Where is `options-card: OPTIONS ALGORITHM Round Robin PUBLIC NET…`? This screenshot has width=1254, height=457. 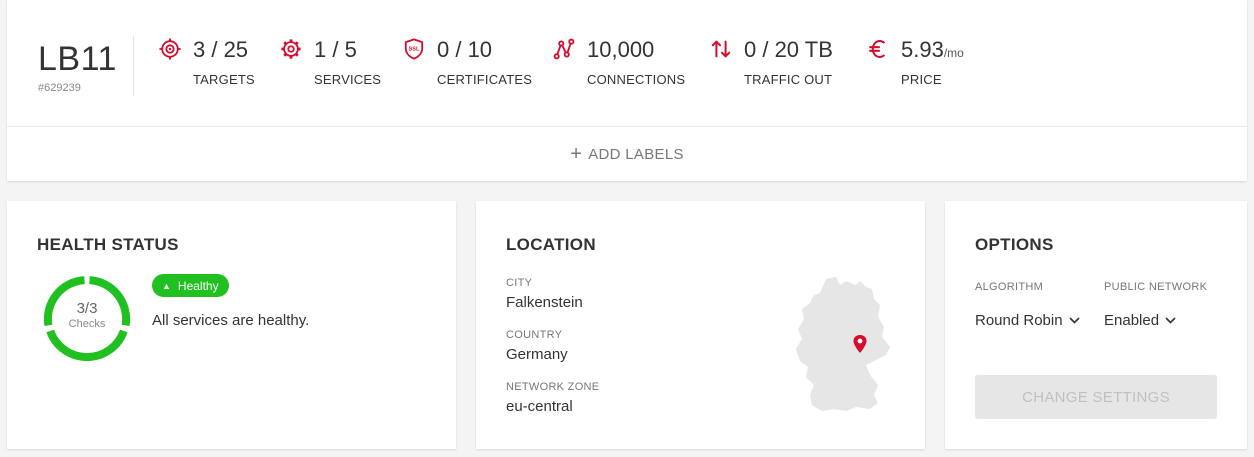
options-card: OPTIONS ALGORITHM Round Robin PUBLIC NET… is located at coordinates (1096, 325).